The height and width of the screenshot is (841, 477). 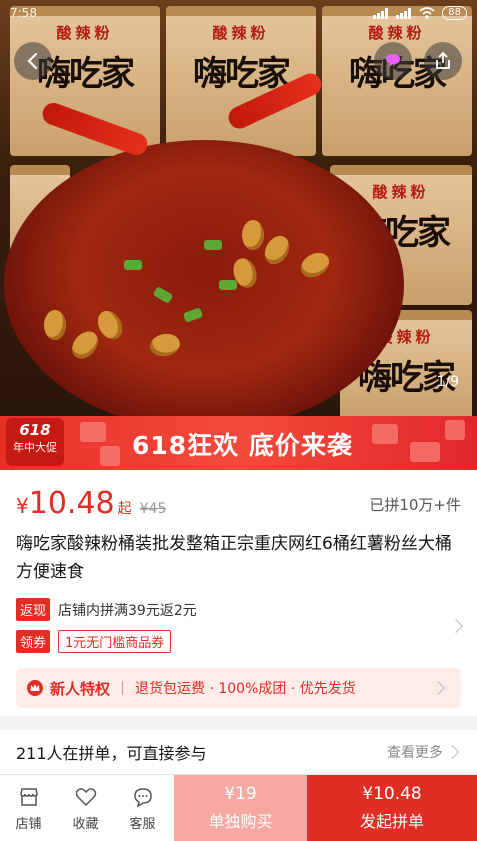 I want to click on new-user-label: 新人特权, so click(x=80, y=688).